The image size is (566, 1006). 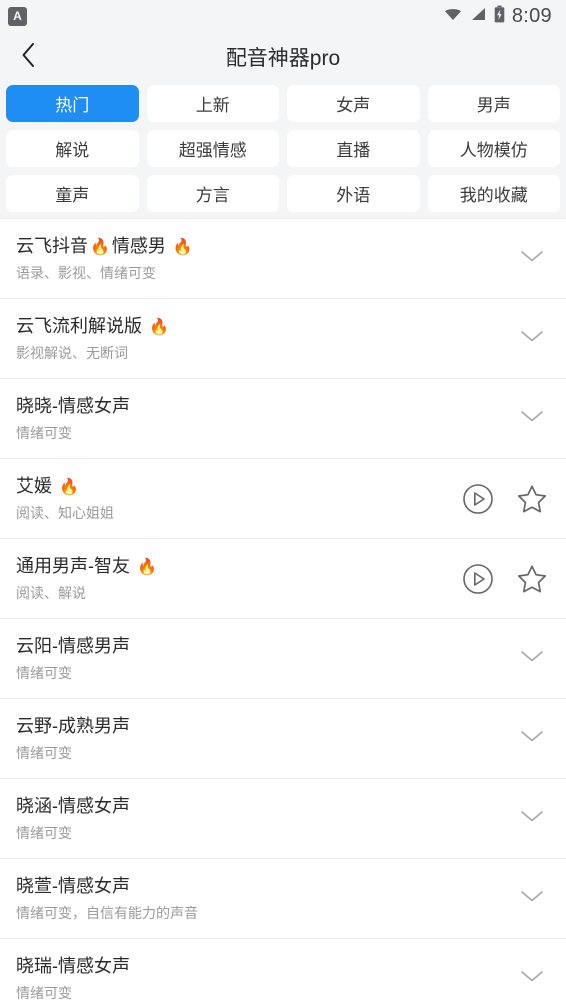 I want to click on voice-row-text: 云野-成熟男声 情绪可变, so click(x=264, y=738).